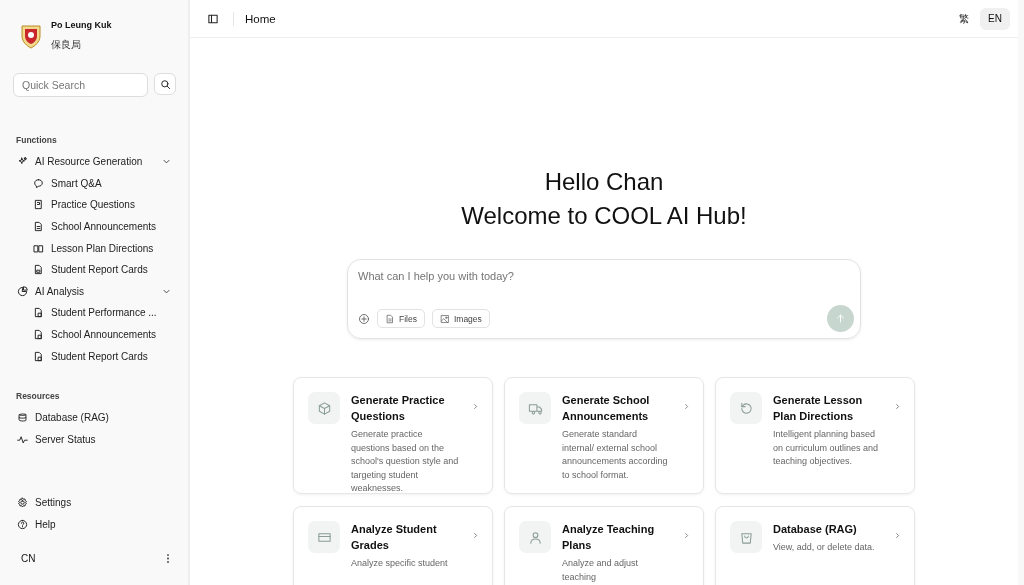 Image resolution: width=1024 pixels, height=585 pixels. What do you see at coordinates (31, 36) in the screenshot?
I see `crest-logo` at bounding box center [31, 36].